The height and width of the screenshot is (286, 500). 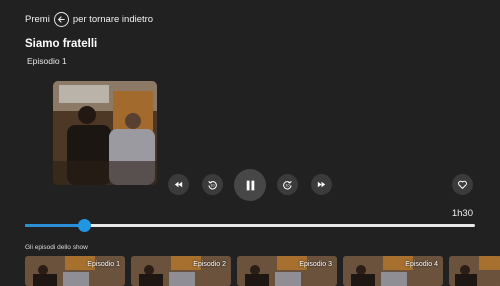 I want to click on episode-label: Episodio 3, so click(x=315, y=264).